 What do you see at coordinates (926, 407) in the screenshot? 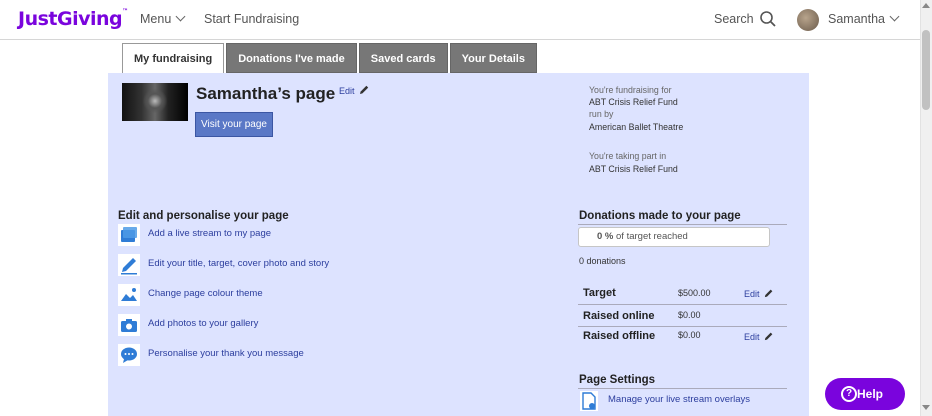
I see `scroll-down-arrow-icon` at bounding box center [926, 407].